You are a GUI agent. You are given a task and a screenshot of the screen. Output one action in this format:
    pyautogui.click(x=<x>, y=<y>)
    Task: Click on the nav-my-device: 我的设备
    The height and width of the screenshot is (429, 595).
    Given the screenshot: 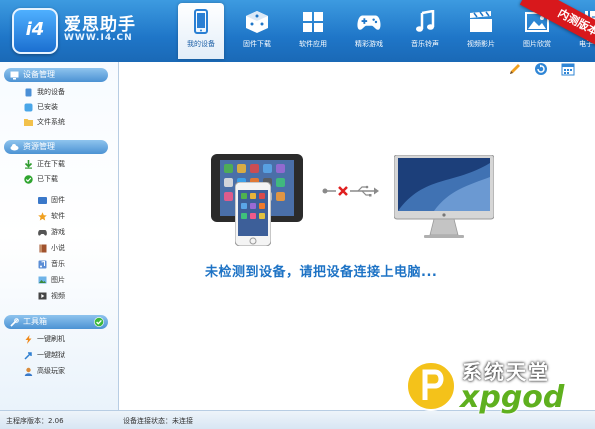 What is the action you would take?
    pyautogui.click(x=201, y=31)
    